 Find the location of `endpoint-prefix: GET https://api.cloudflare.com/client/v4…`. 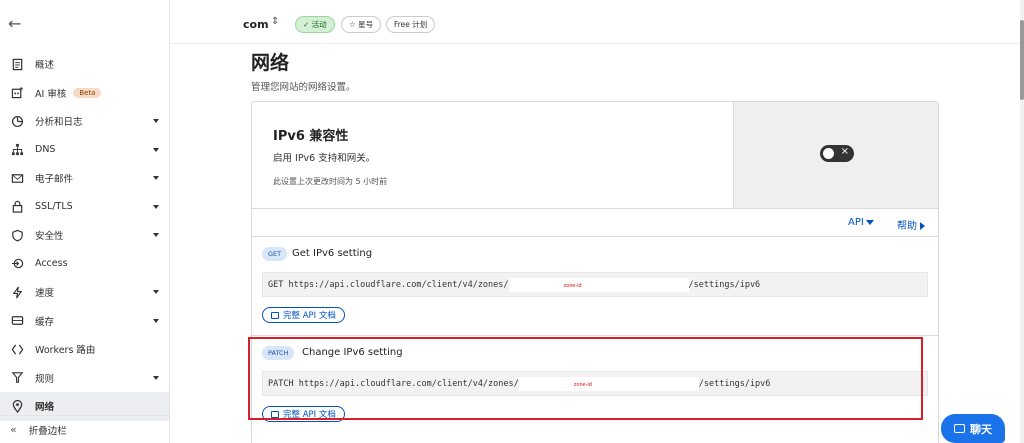

endpoint-prefix: GET https://api.cloudflare.com/client/v4… is located at coordinates (388, 284).